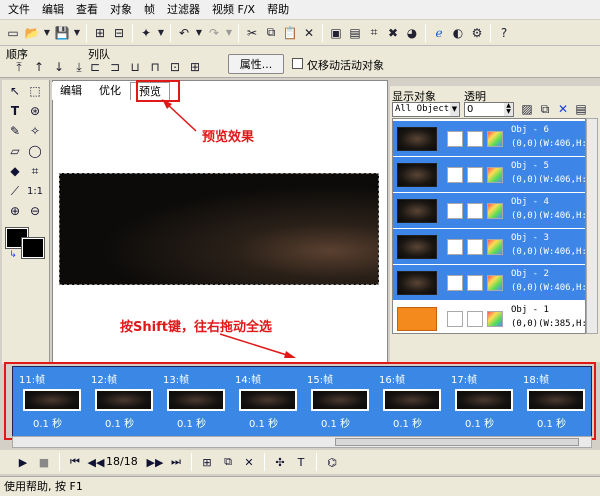 This screenshot has height=496, width=600. Describe the element at coordinates (300, 486) in the screenshot. I see `status-bar: 使用帮助, 按 F1` at that location.